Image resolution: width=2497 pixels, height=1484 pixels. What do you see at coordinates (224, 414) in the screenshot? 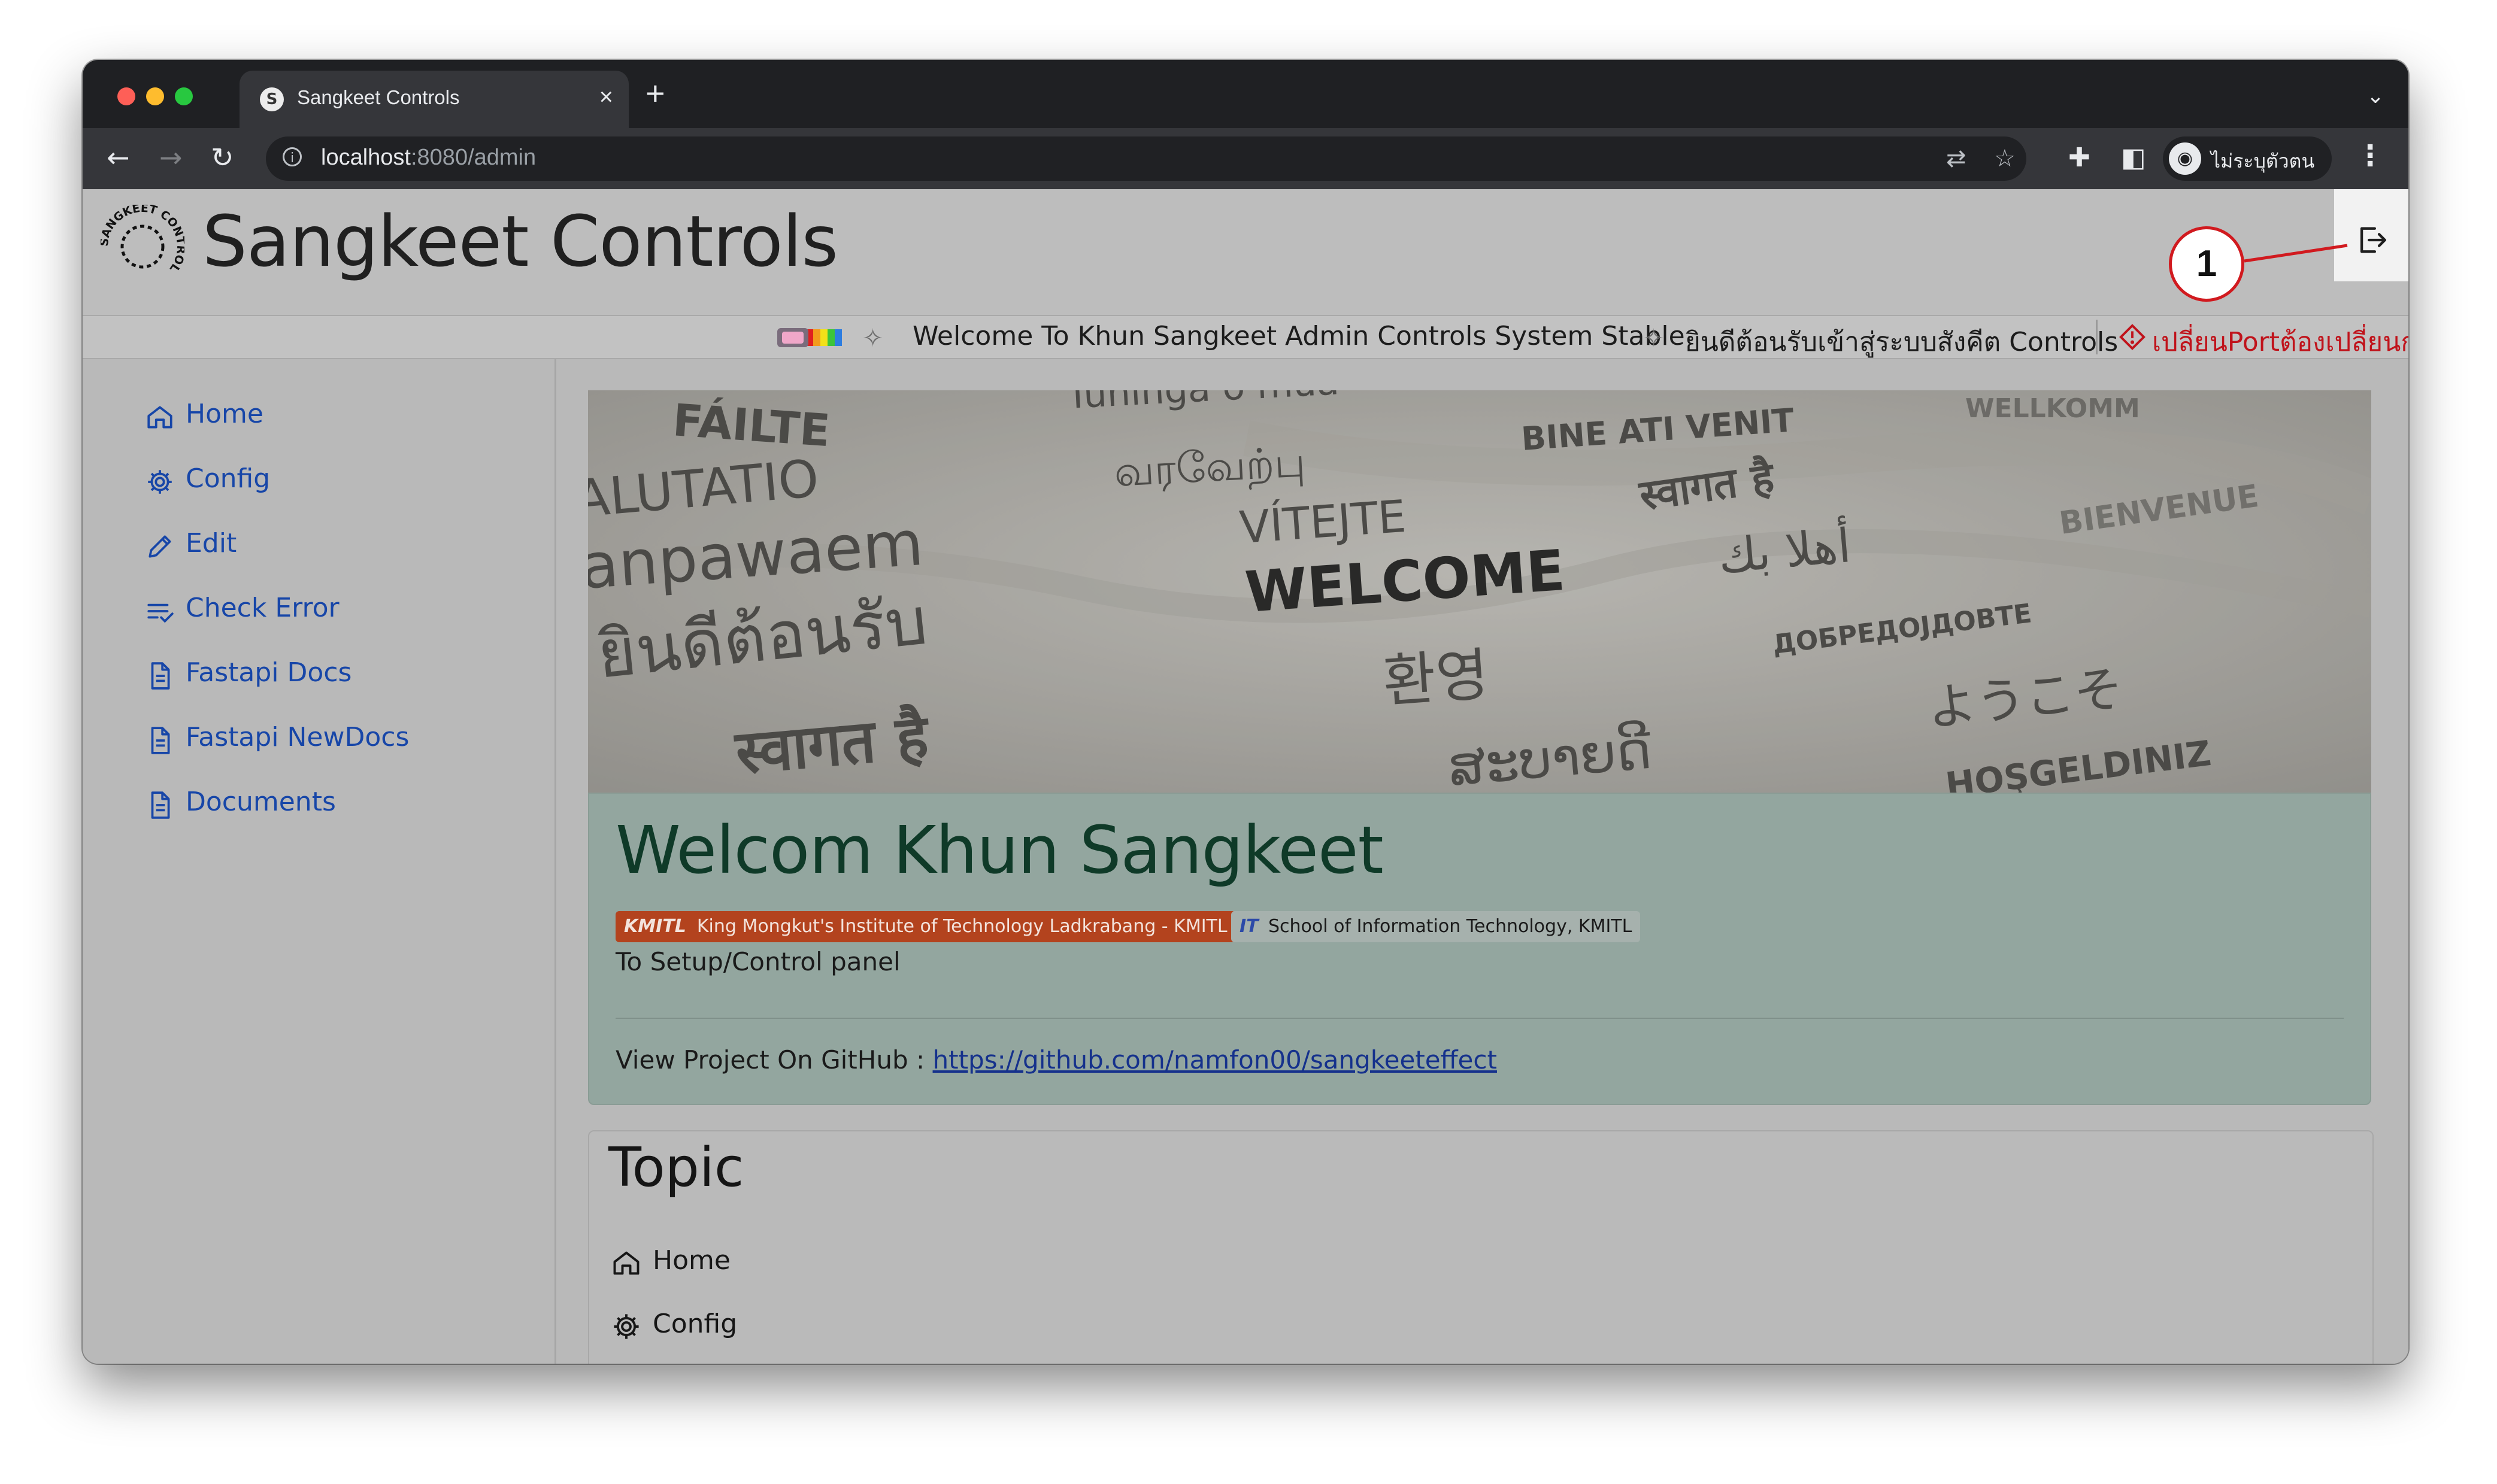
I see `sidebar-item-label: Home` at bounding box center [224, 414].